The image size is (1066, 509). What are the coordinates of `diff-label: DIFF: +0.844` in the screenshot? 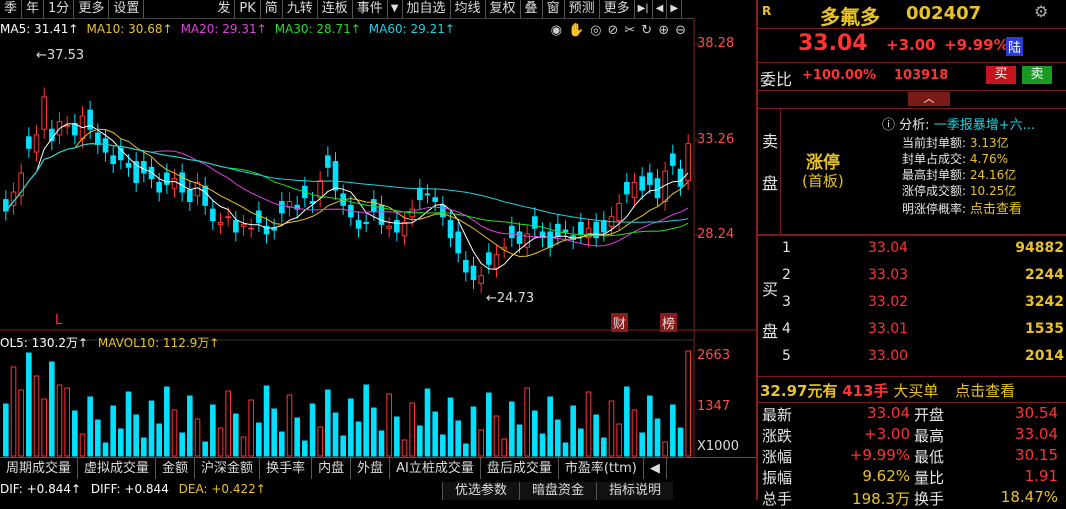 It's located at (129, 489).